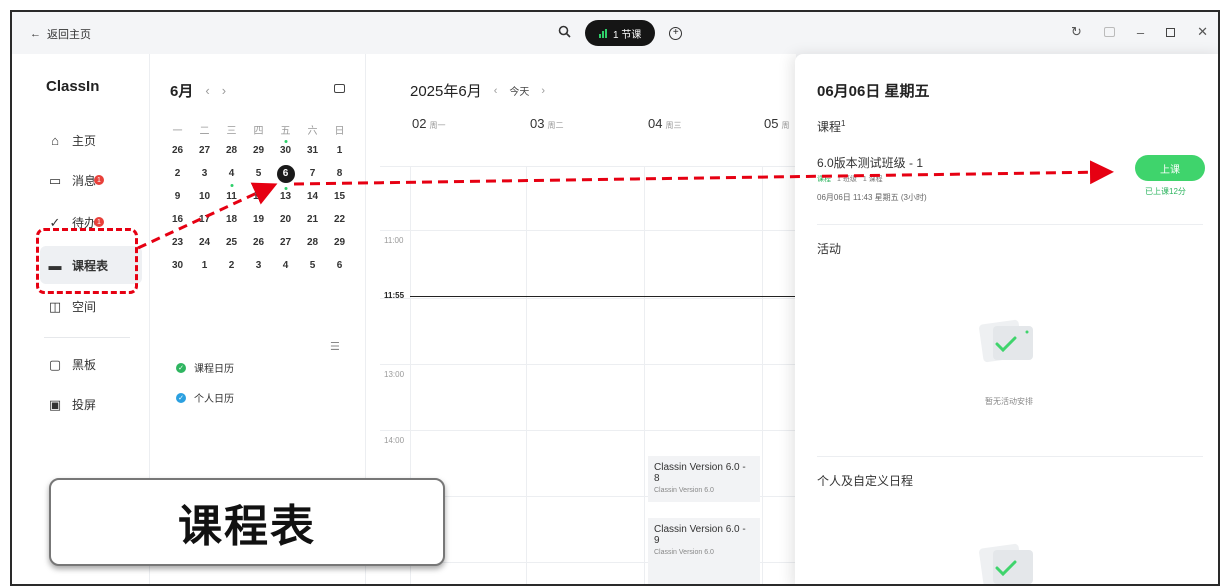 This screenshot has height=586, width=1220. Describe the element at coordinates (204, 198) in the screenshot. I see `date-cell: 10` at that location.